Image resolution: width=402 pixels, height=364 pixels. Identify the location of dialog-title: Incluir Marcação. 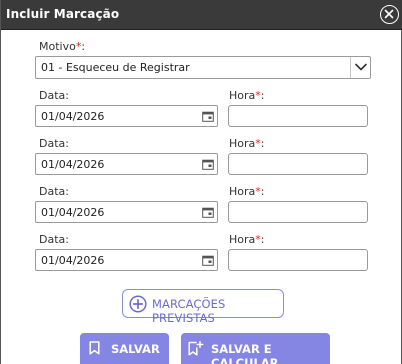
(63, 14).